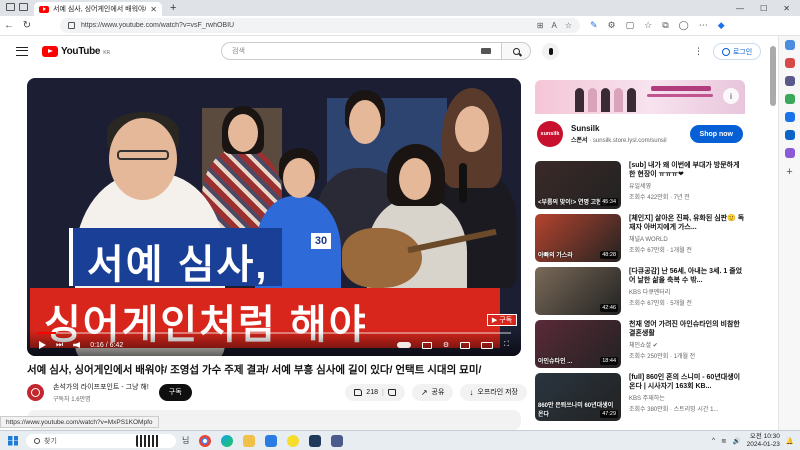 Image resolution: width=800 pixels, height=450 pixels. What do you see at coordinates (426, 345) in the screenshot?
I see `subtitles-icon` at bounding box center [426, 345].